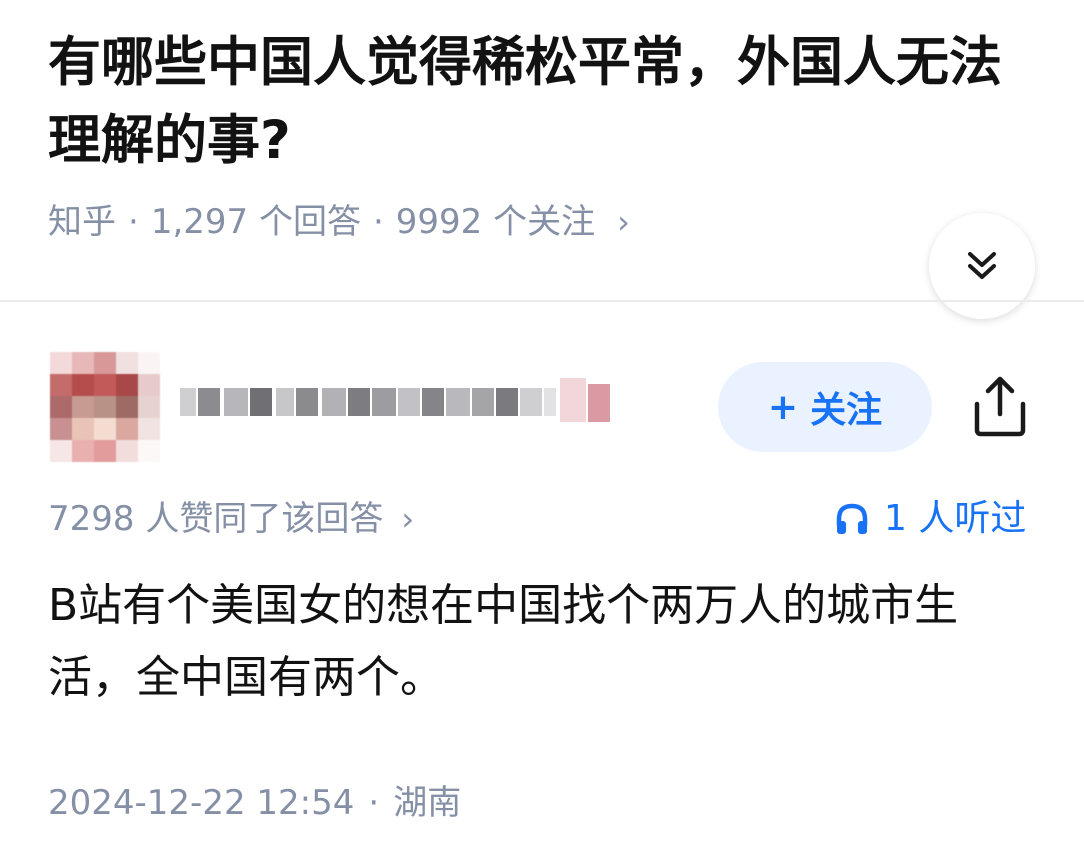 Image resolution: width=1084 pixels, height=866 pixels. What do you see at coordinates (216, 519) in the screenshot?
I see `vote-count: 7298 人赞同了该回答` at bounding box center [216, 519].